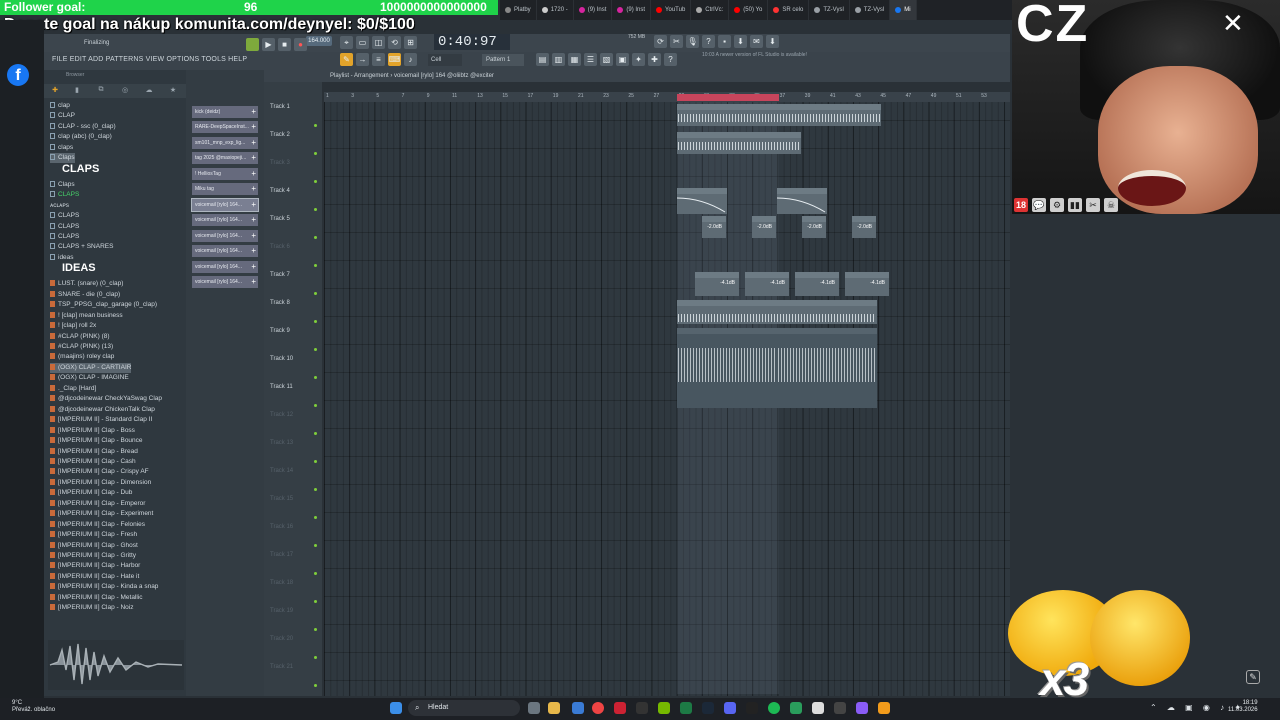 The height and width of the screenshot is (720, 1280). Describe the element at coordinates (86, 284) in the screenshot. I see `browser-item: LUST. (snare) (0_clap)` at that location.